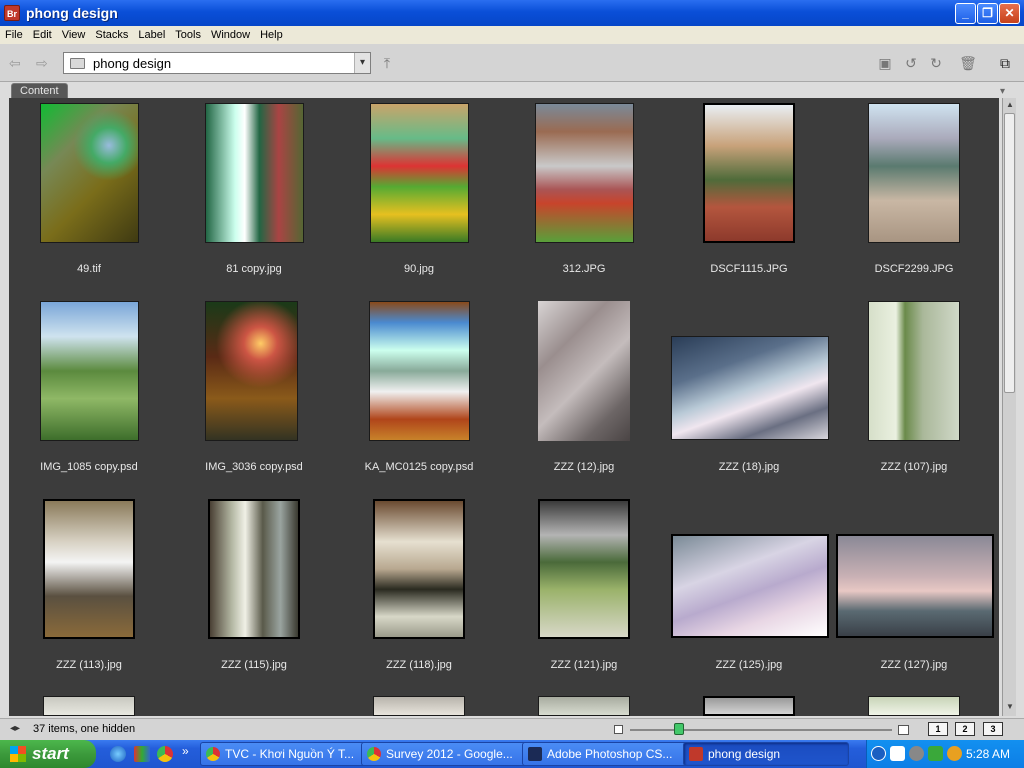 This screenshot has width=1024, height=768. What do you see at coordinates (512, 13) in the screenshot?
I see `title-bar: Br phong design _ ❐ ✕` at bounding box center [512, 13].